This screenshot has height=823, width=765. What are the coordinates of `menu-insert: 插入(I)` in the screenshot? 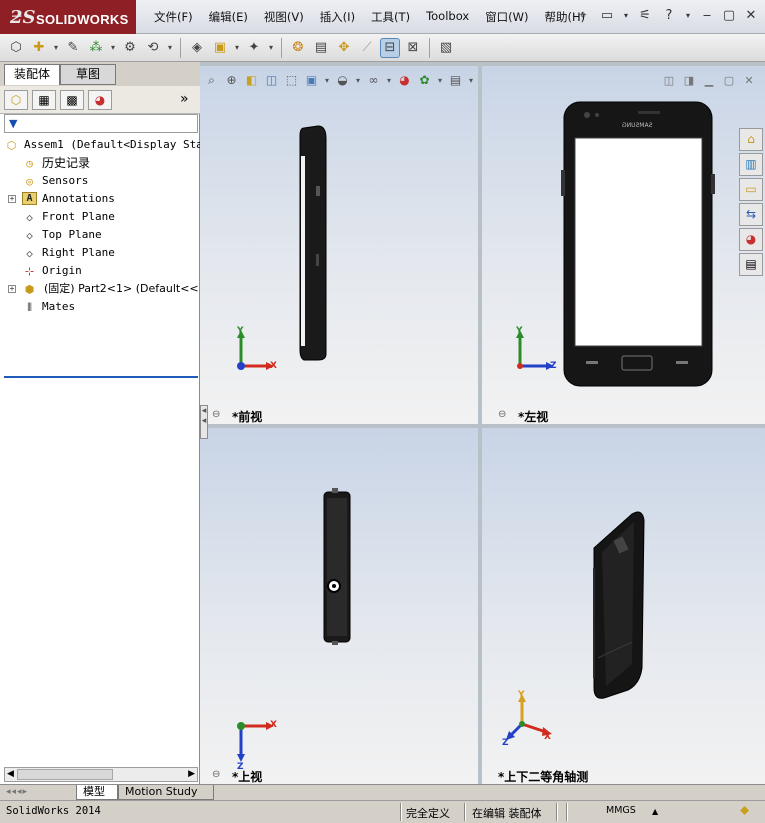 It's located at (337, 17).